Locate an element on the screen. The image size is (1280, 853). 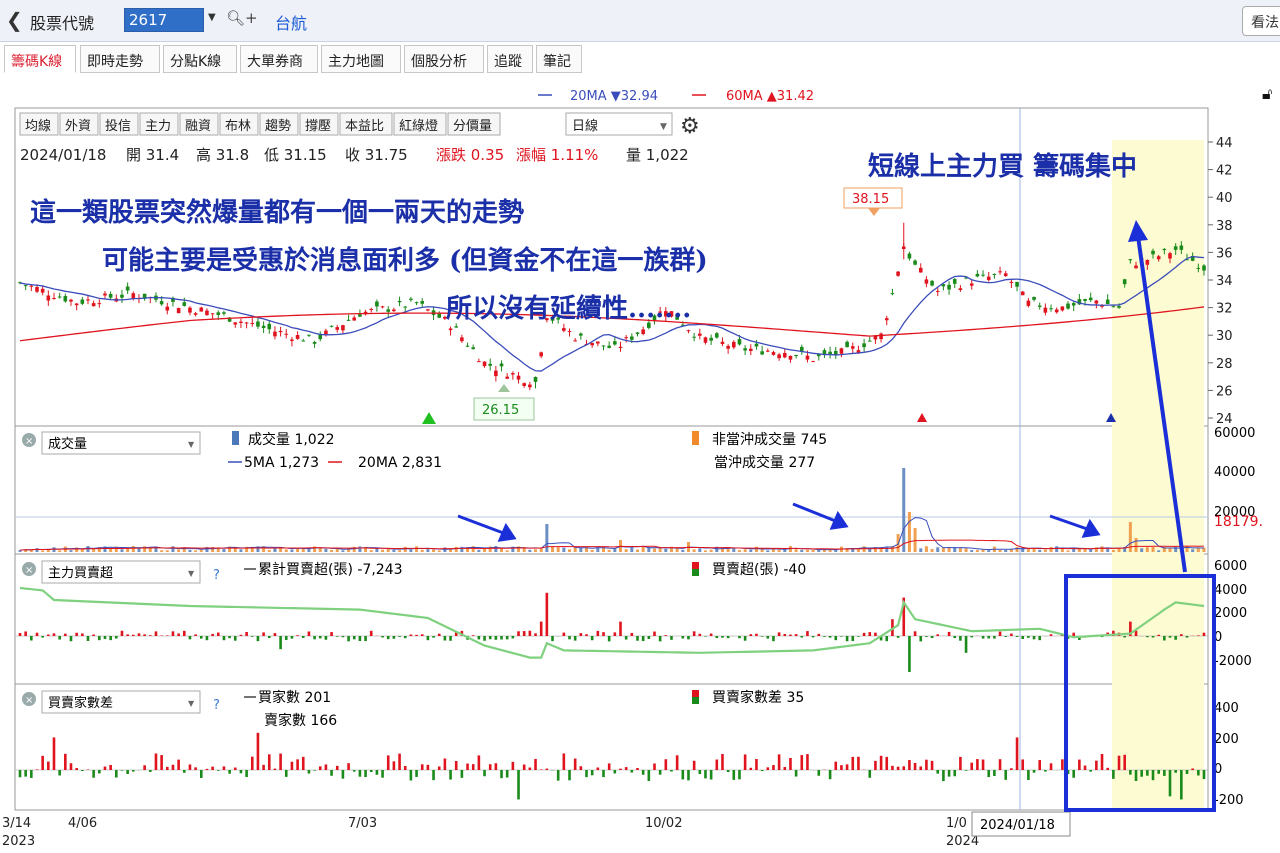
tab-notes: 筆記 is located at coordinates (559, 59).